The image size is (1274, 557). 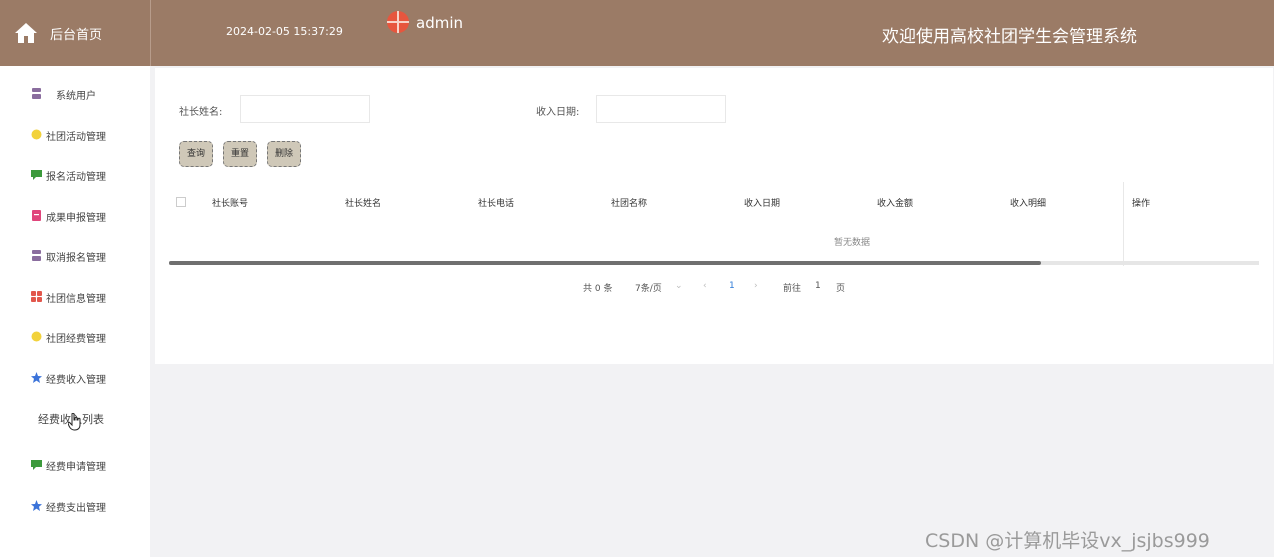 I want to click on current-datetime: 2024-02-05 15:37:29, so click(x=284, y=31).